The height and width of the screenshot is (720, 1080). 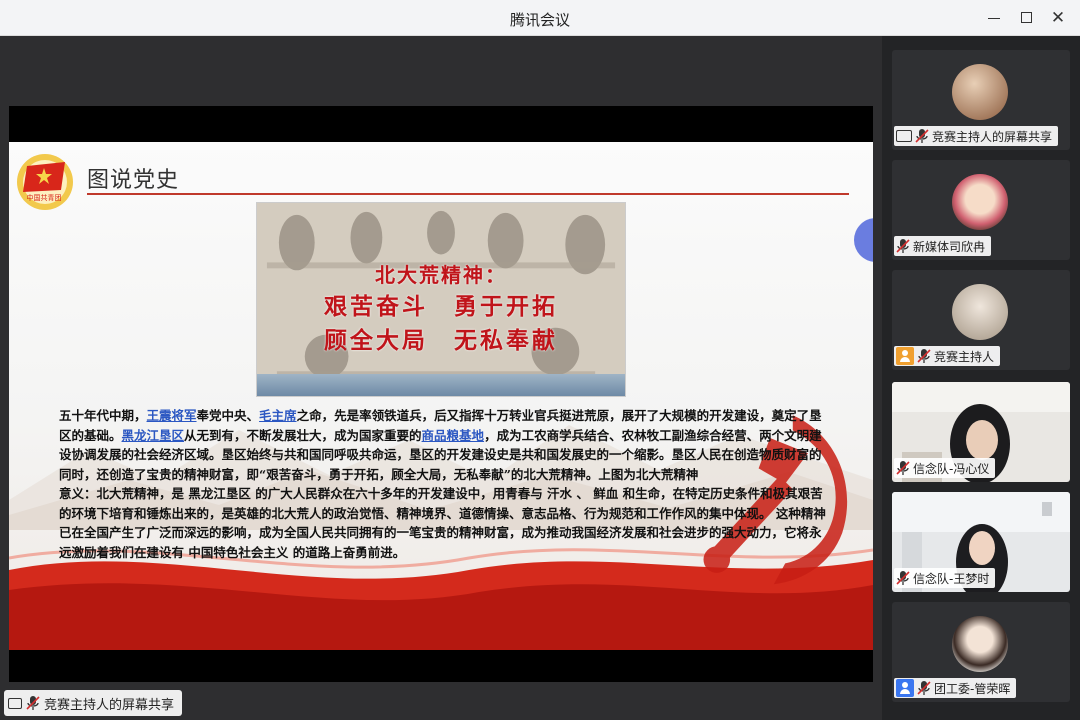 What do you see at coordinates (949, 246) in the screenshot?
I see `participant-name: 新媒体司欣冉` at bounding box center [949, 246].